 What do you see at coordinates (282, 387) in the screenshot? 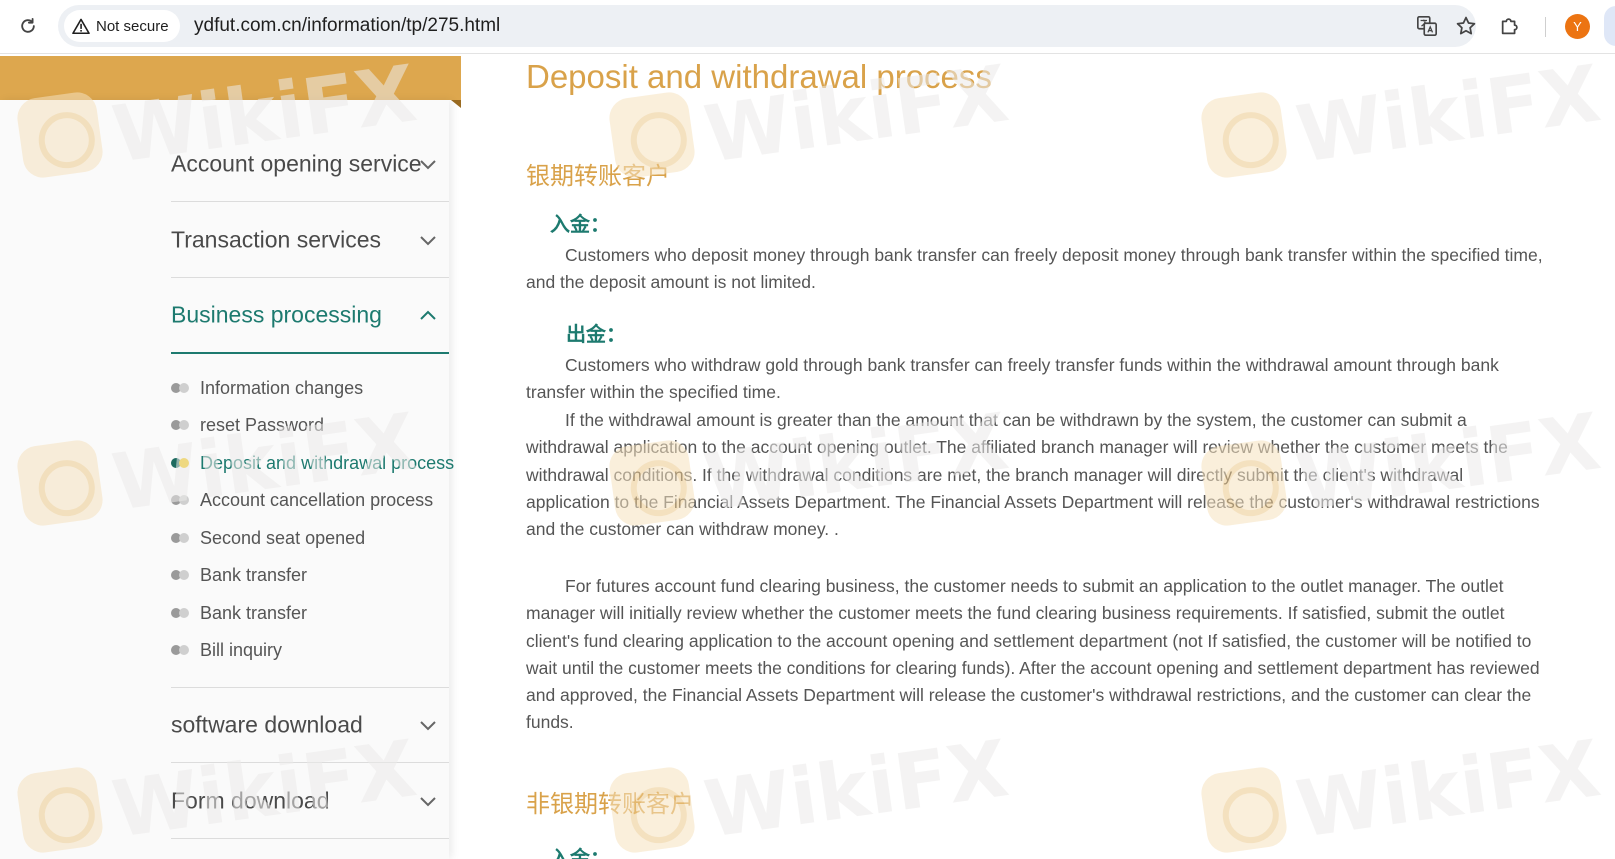
I see `sidebar-item-label: Information changes` at bounding box center [282, 387].